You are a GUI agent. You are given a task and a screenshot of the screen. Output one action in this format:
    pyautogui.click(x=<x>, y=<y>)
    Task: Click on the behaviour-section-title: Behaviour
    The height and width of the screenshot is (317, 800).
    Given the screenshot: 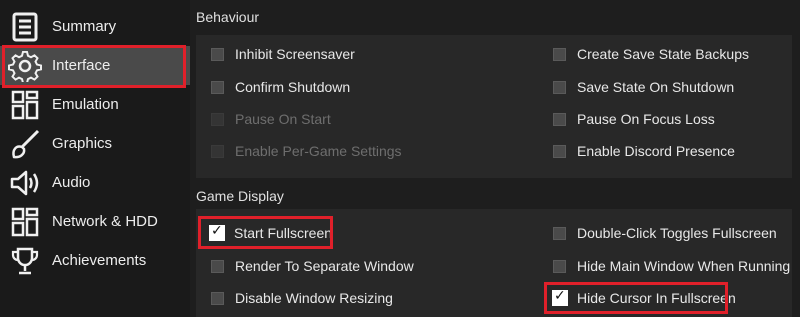 What is the action you would take?
    pyautogui.click(x=228, y=17)
    